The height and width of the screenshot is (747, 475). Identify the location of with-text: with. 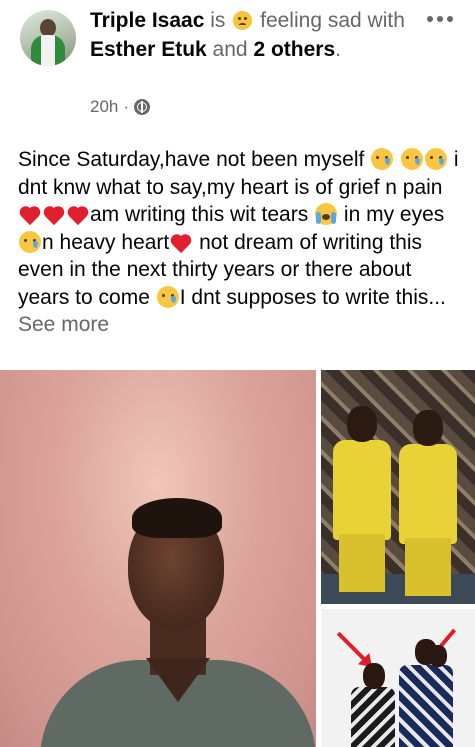
(386, 20).